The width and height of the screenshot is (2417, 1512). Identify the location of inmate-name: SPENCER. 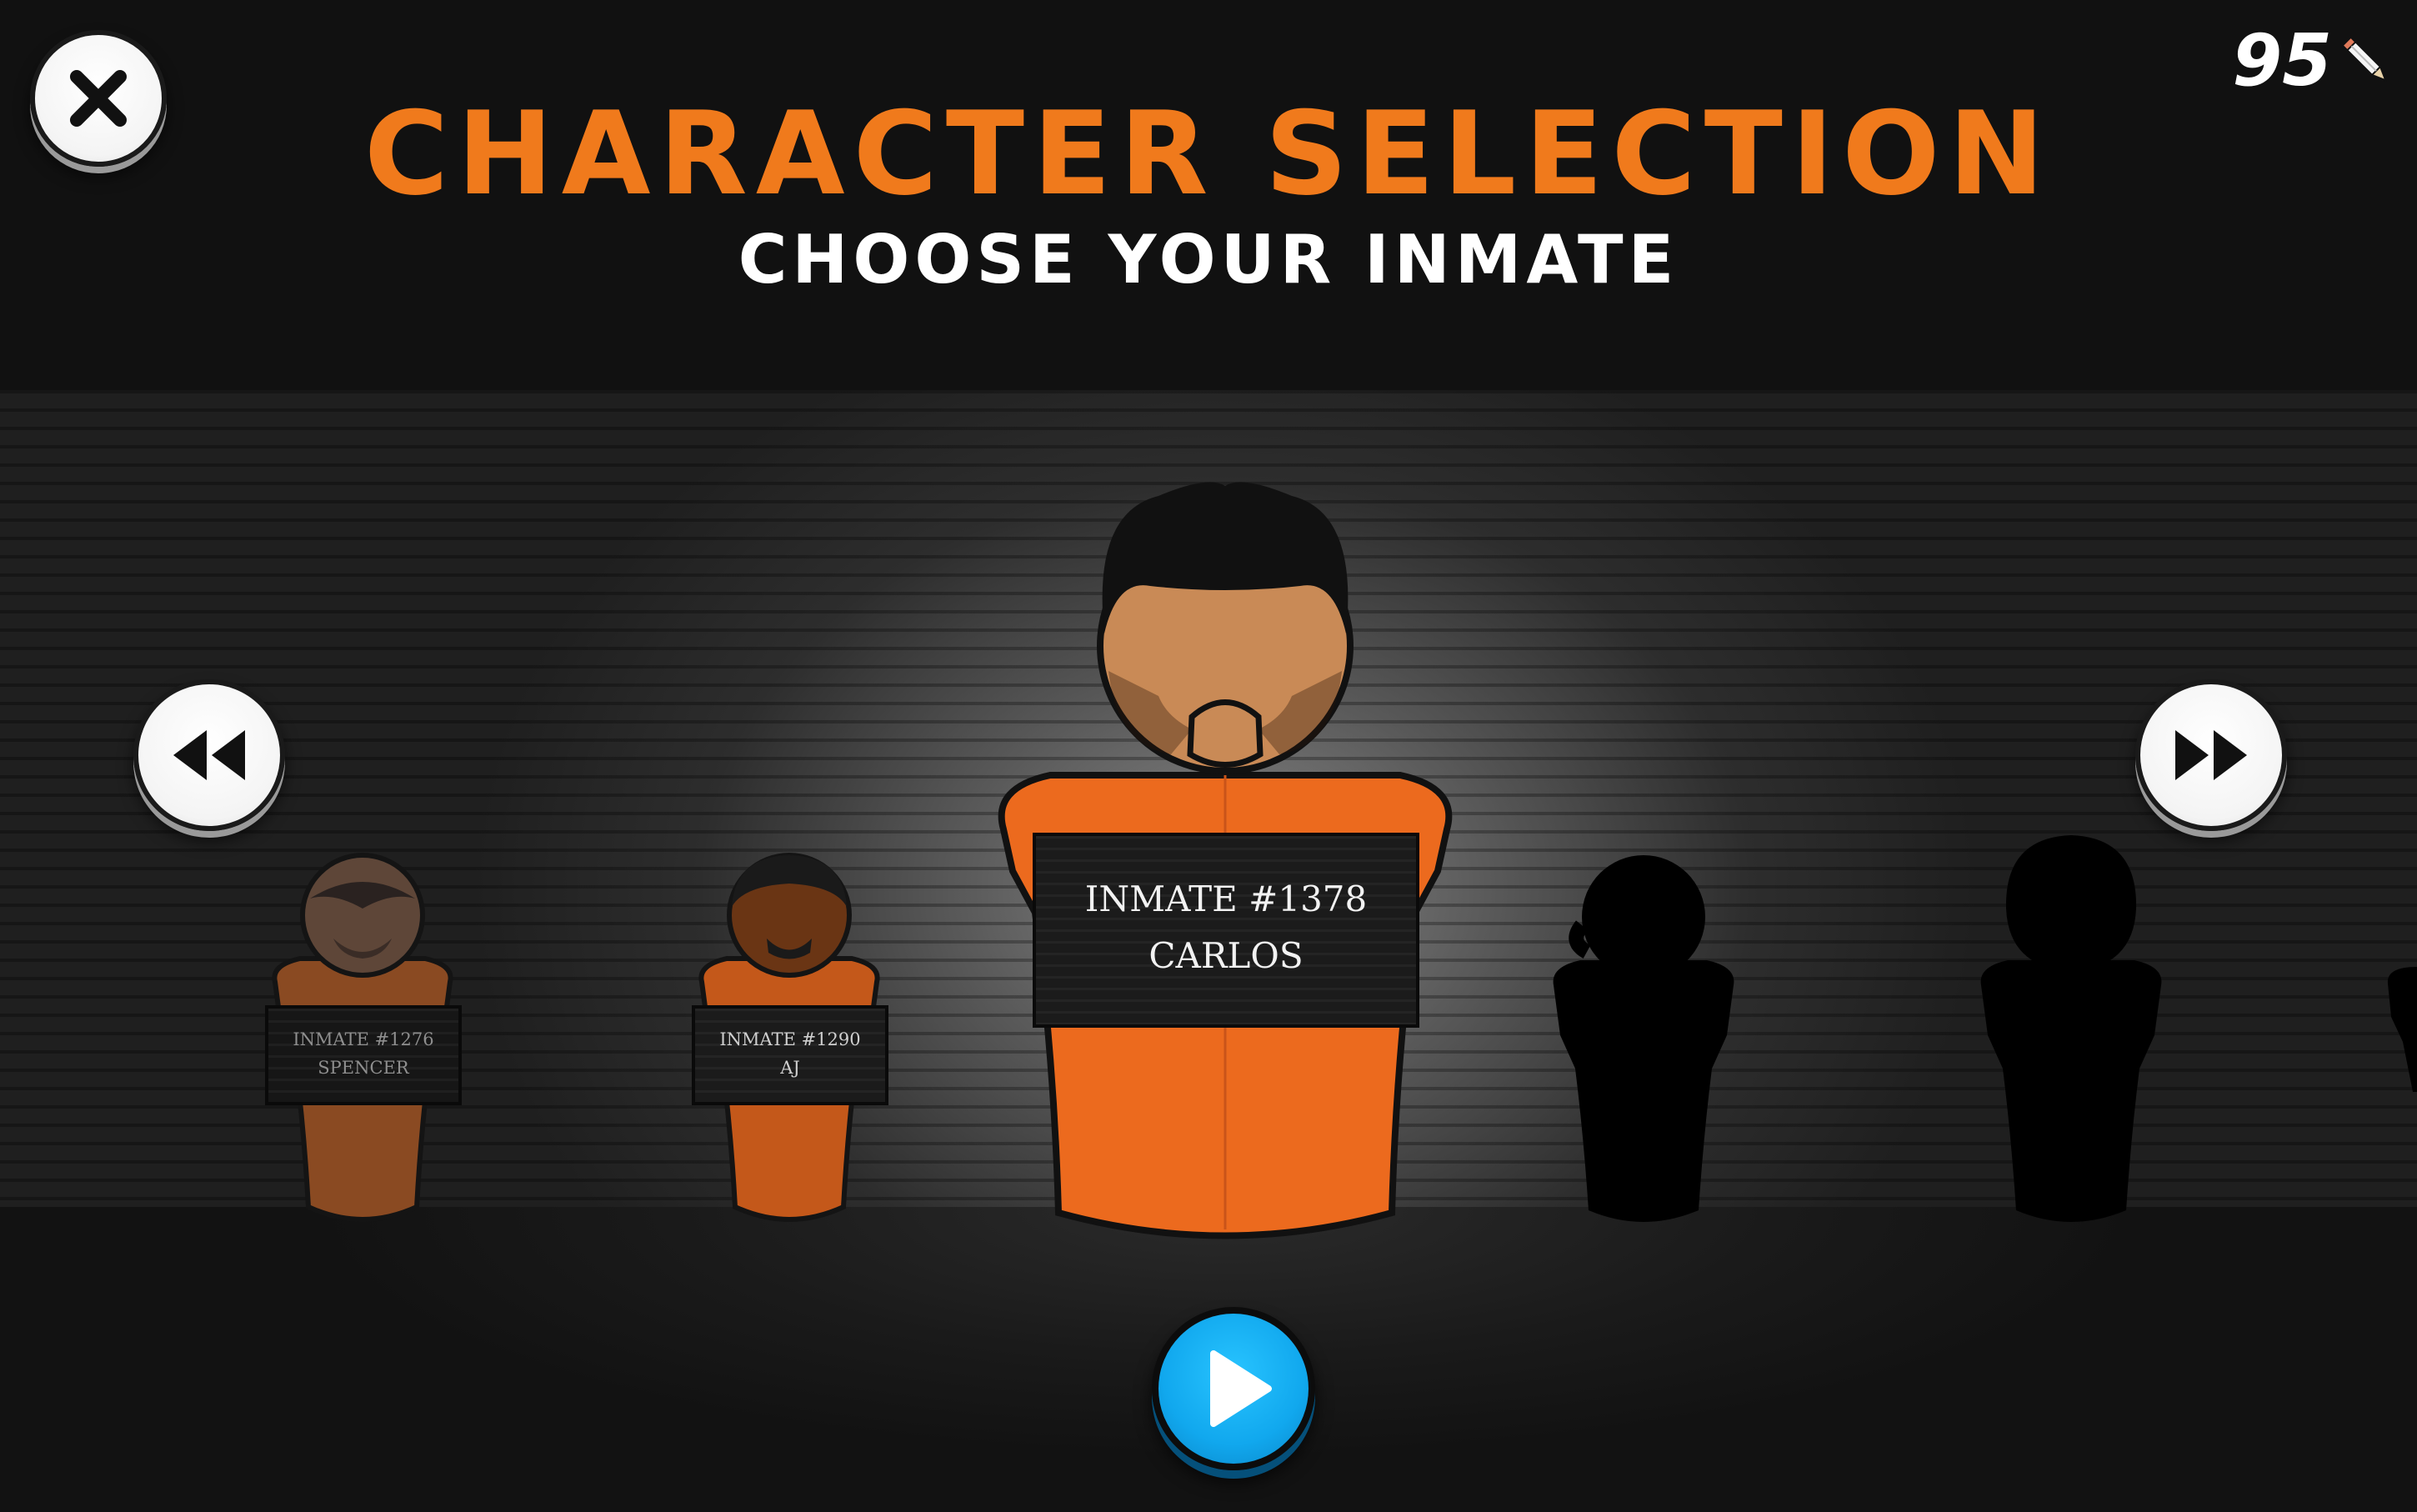
(363, 1068).